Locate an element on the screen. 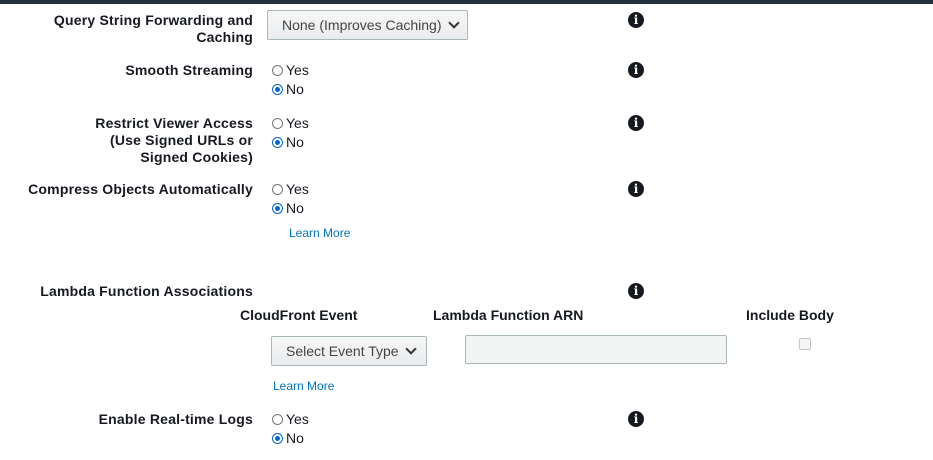  compress-objects-radio-group: Yes No is located at coordinates (290, 199).